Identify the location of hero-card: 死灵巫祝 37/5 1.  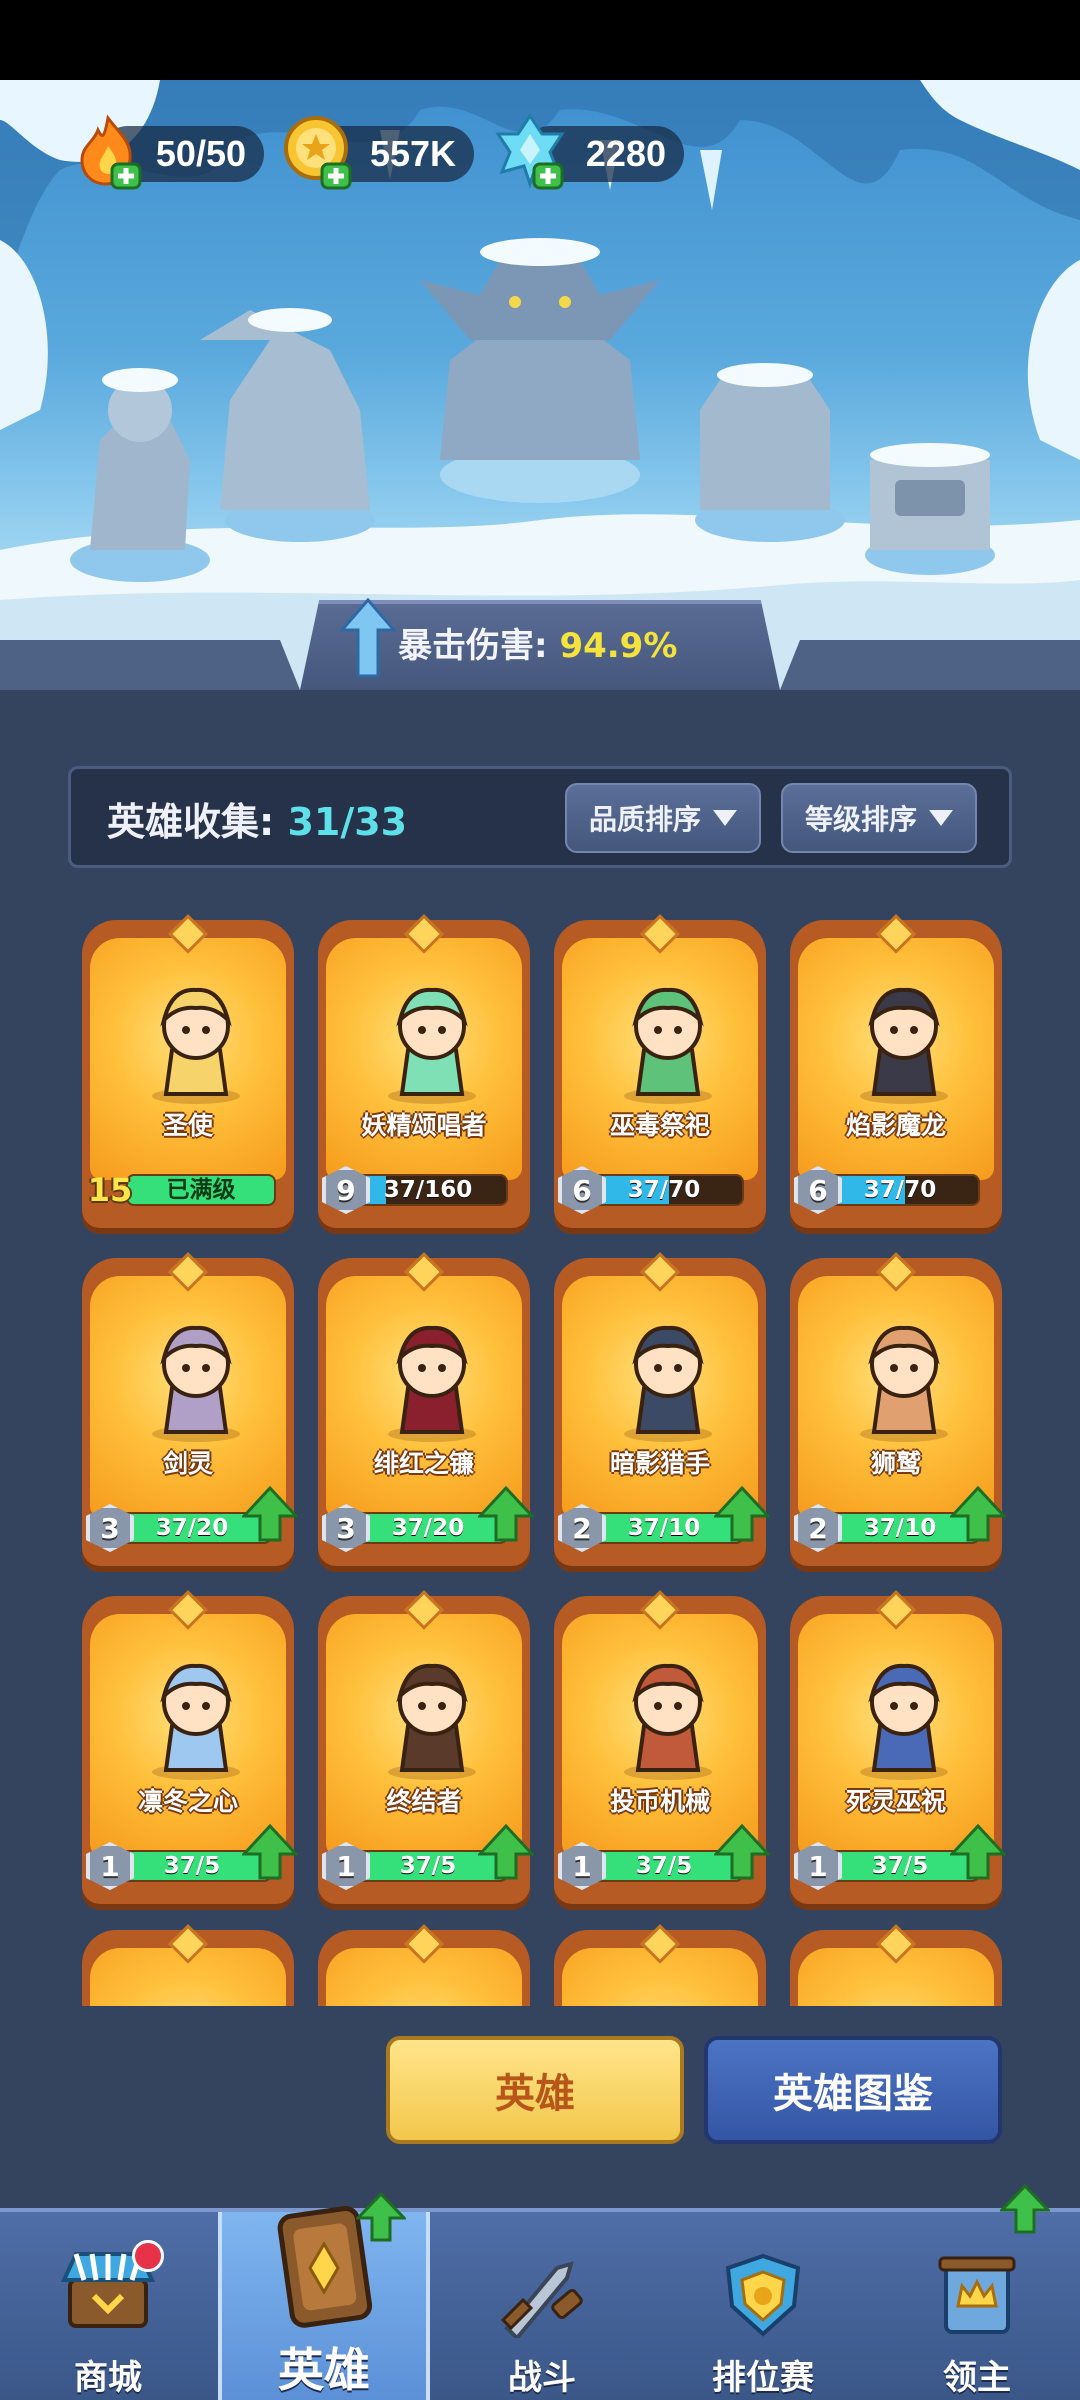
(898, 1746).